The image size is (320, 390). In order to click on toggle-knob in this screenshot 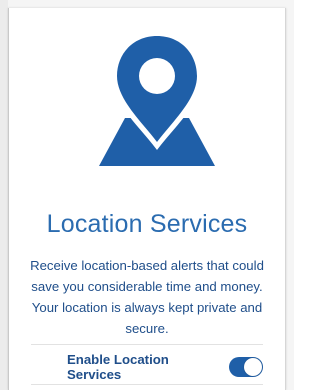, I will do `click(253, 367)`.